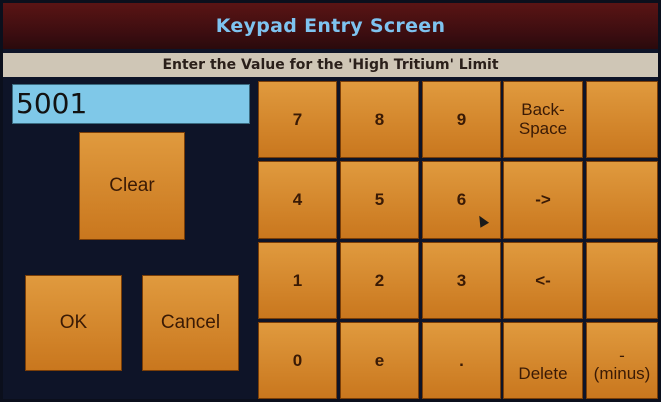 The width and height of the screenshot is (661, 402). I want to click on cursor-right-button: ->, so click(543, 200).